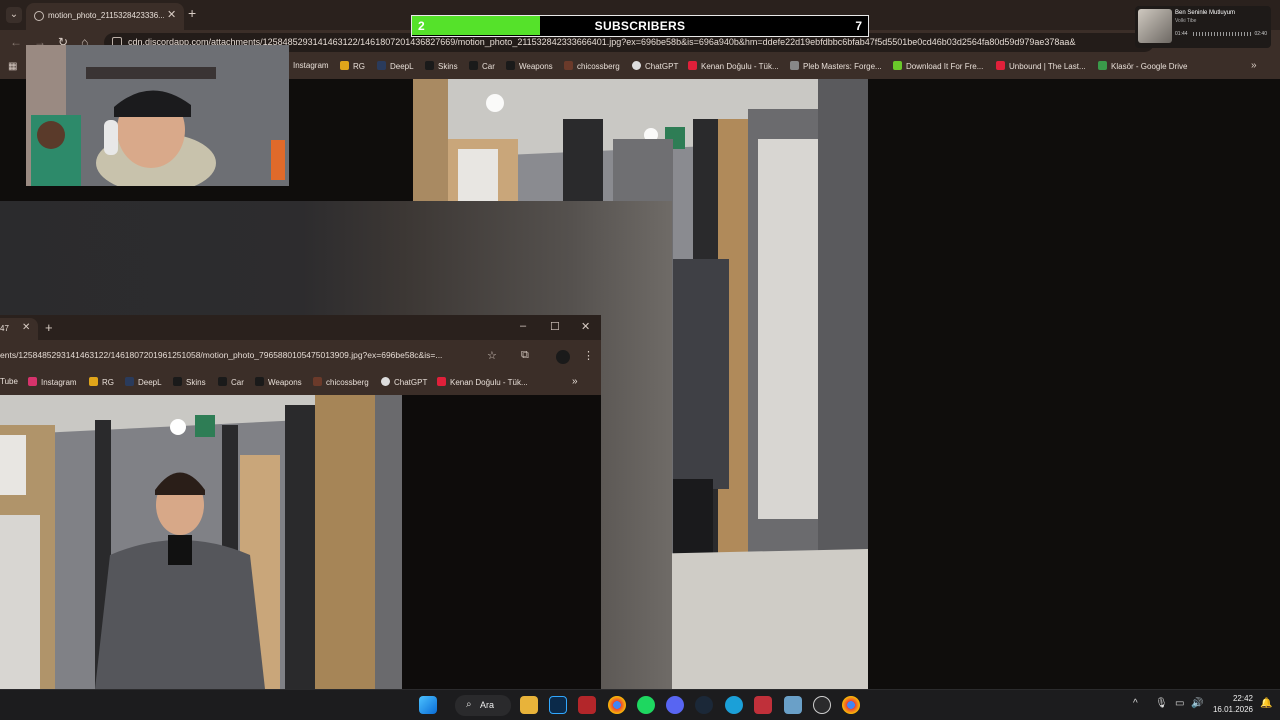 The height and width of the screenshot is (720, 1280). Describe the element at coordinates (734, 705) in the screenshot. I see `edge-icon` at that location.